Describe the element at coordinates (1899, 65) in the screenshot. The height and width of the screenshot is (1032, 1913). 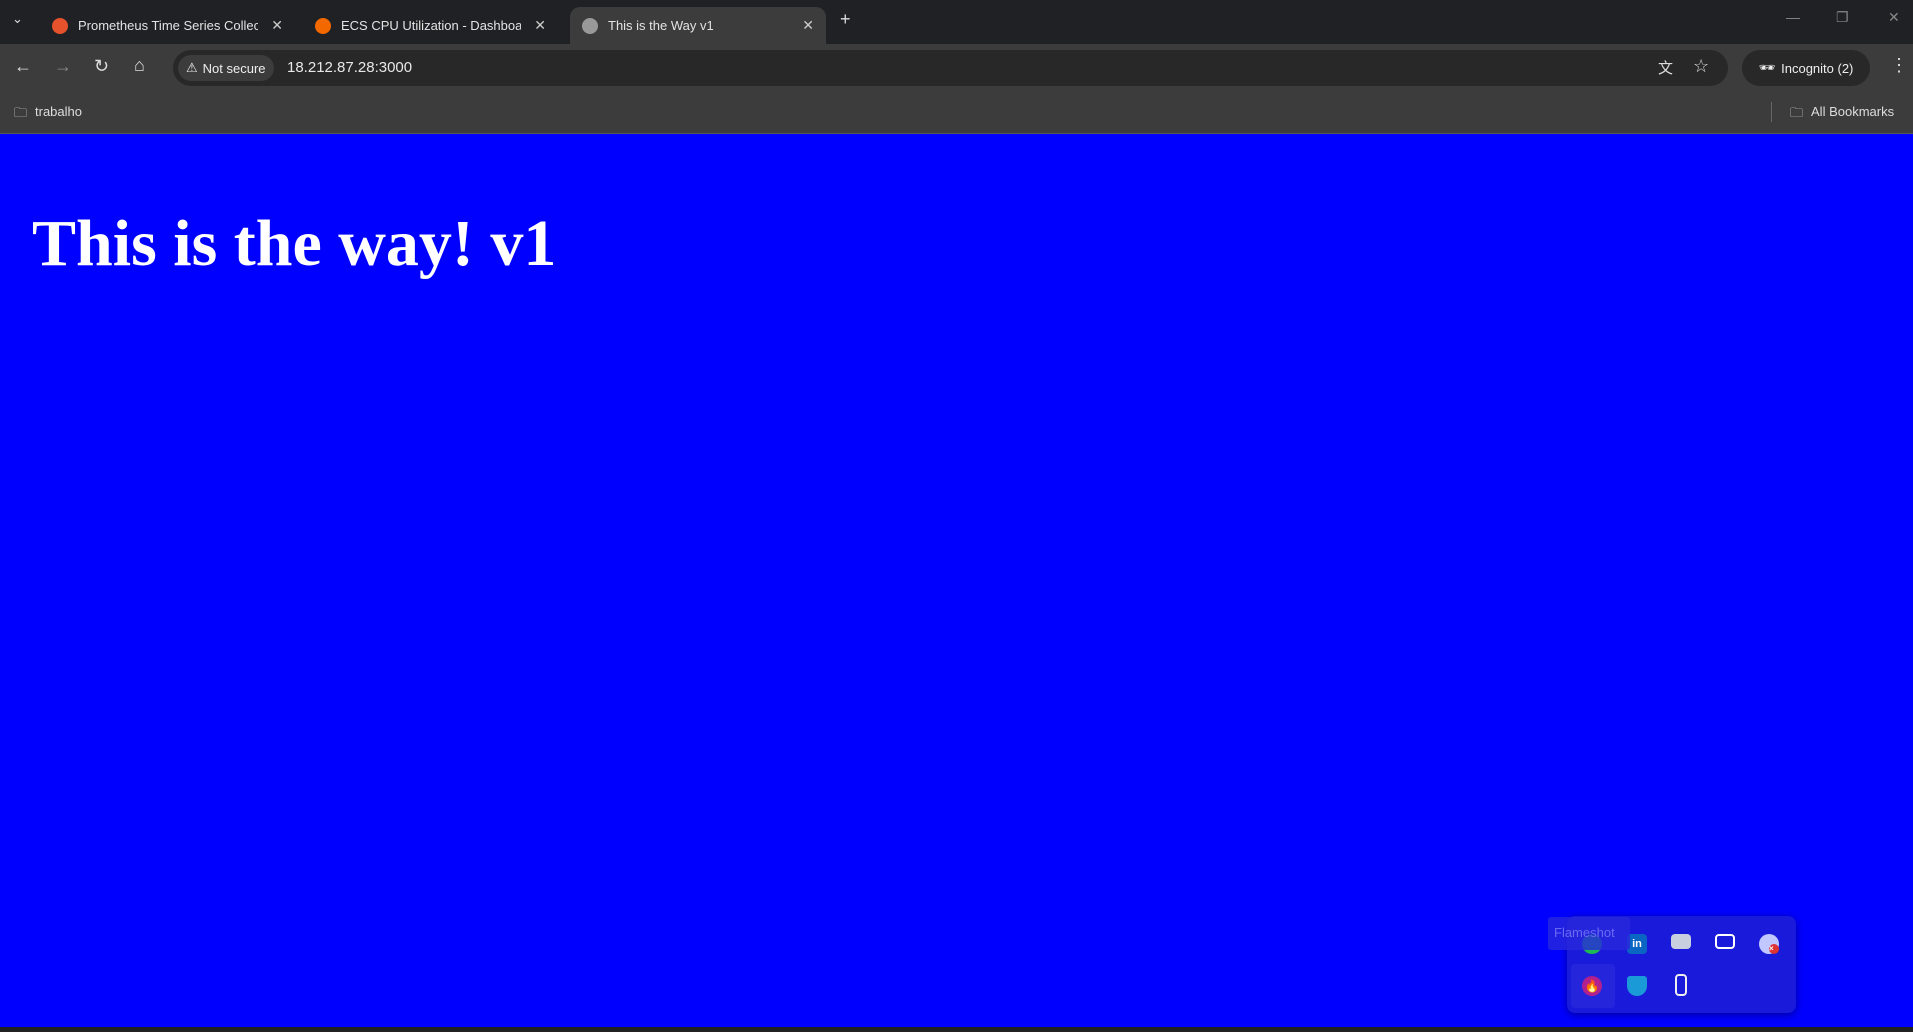
I see `menu-button: ⋮` at that location.